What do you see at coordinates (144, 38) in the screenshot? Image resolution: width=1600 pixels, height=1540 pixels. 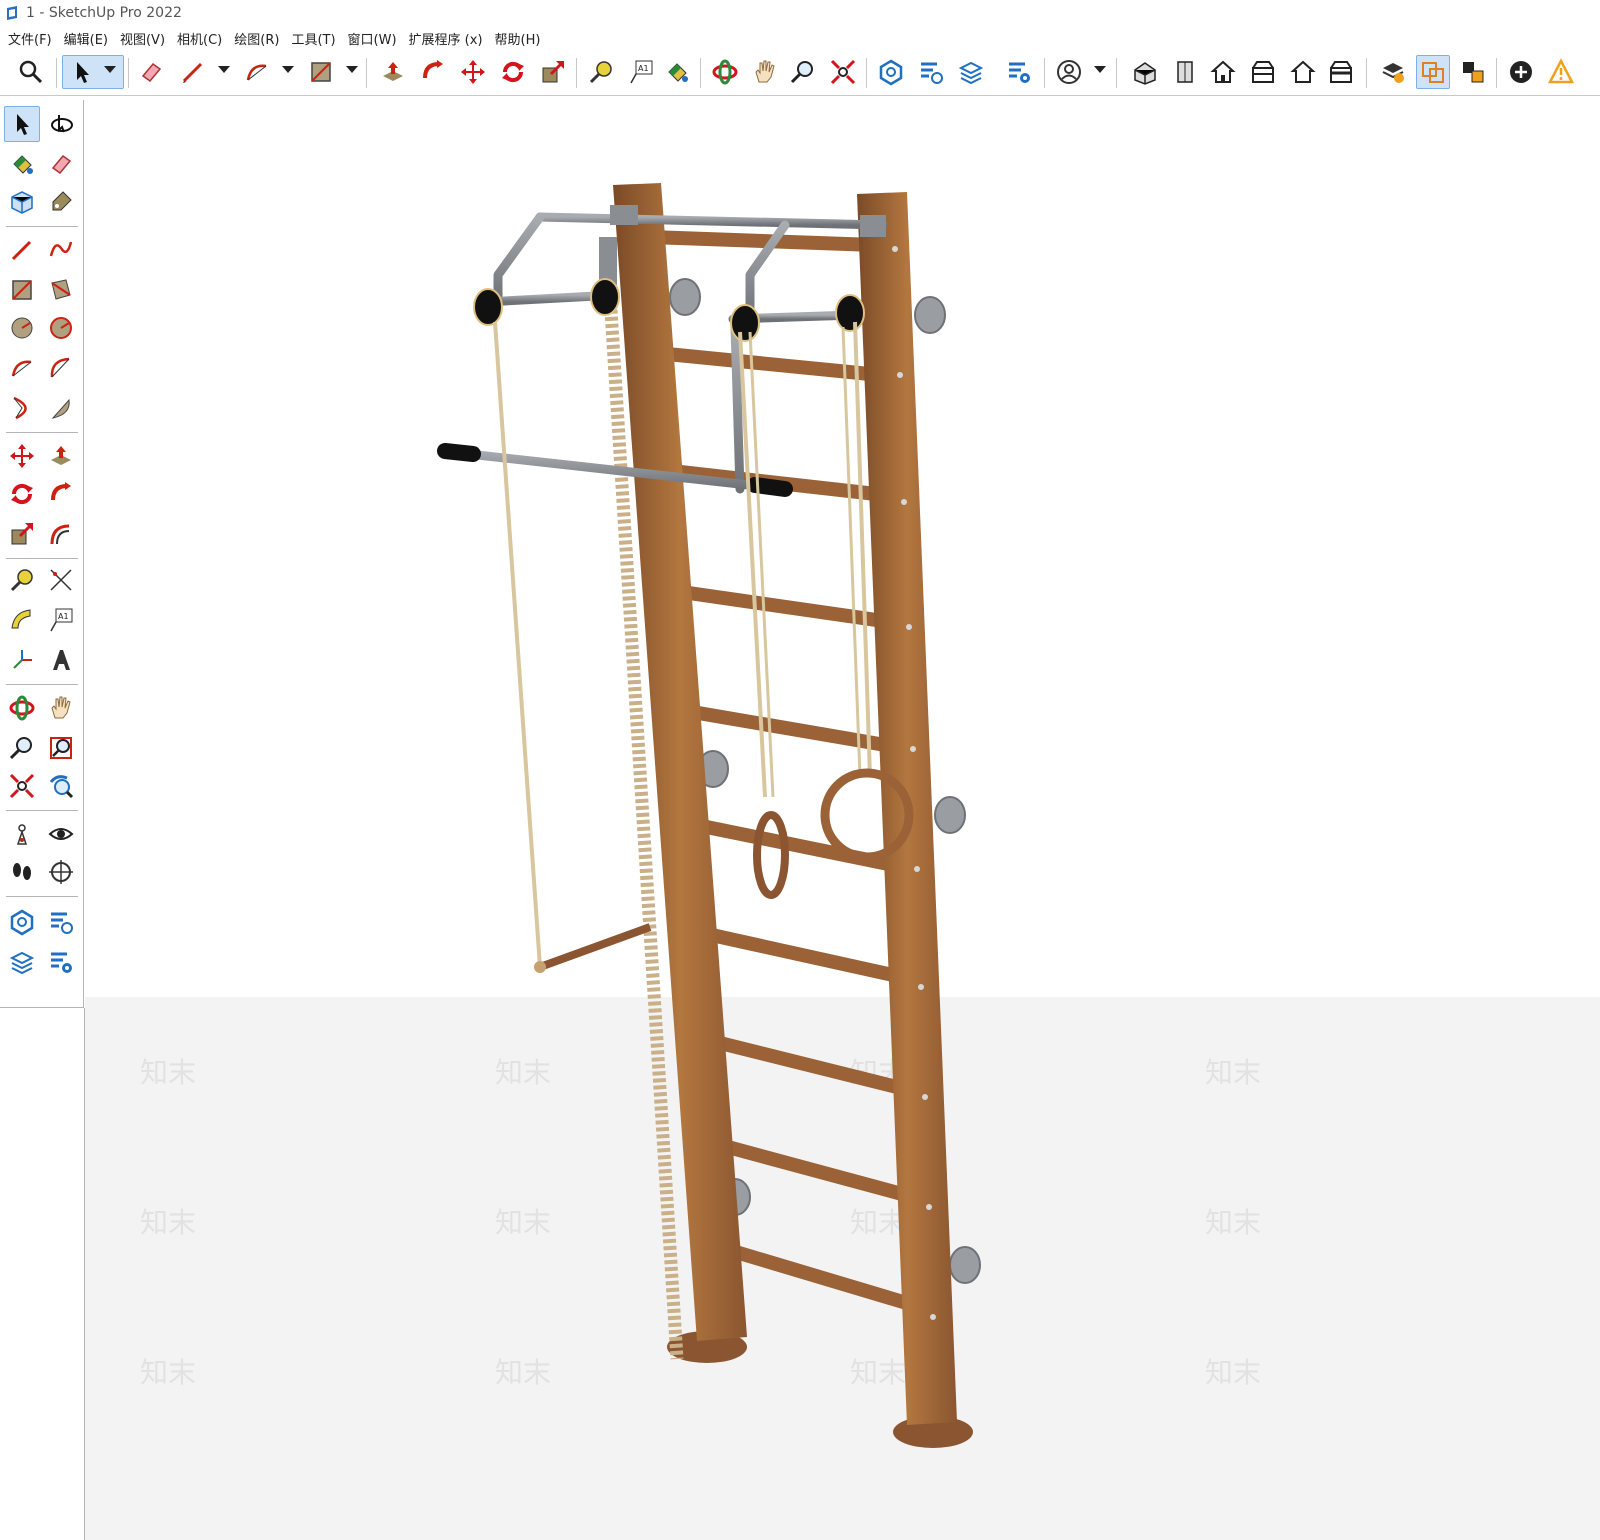 I see `menu-view: 视图(V)` at bounding box center [144, 38].